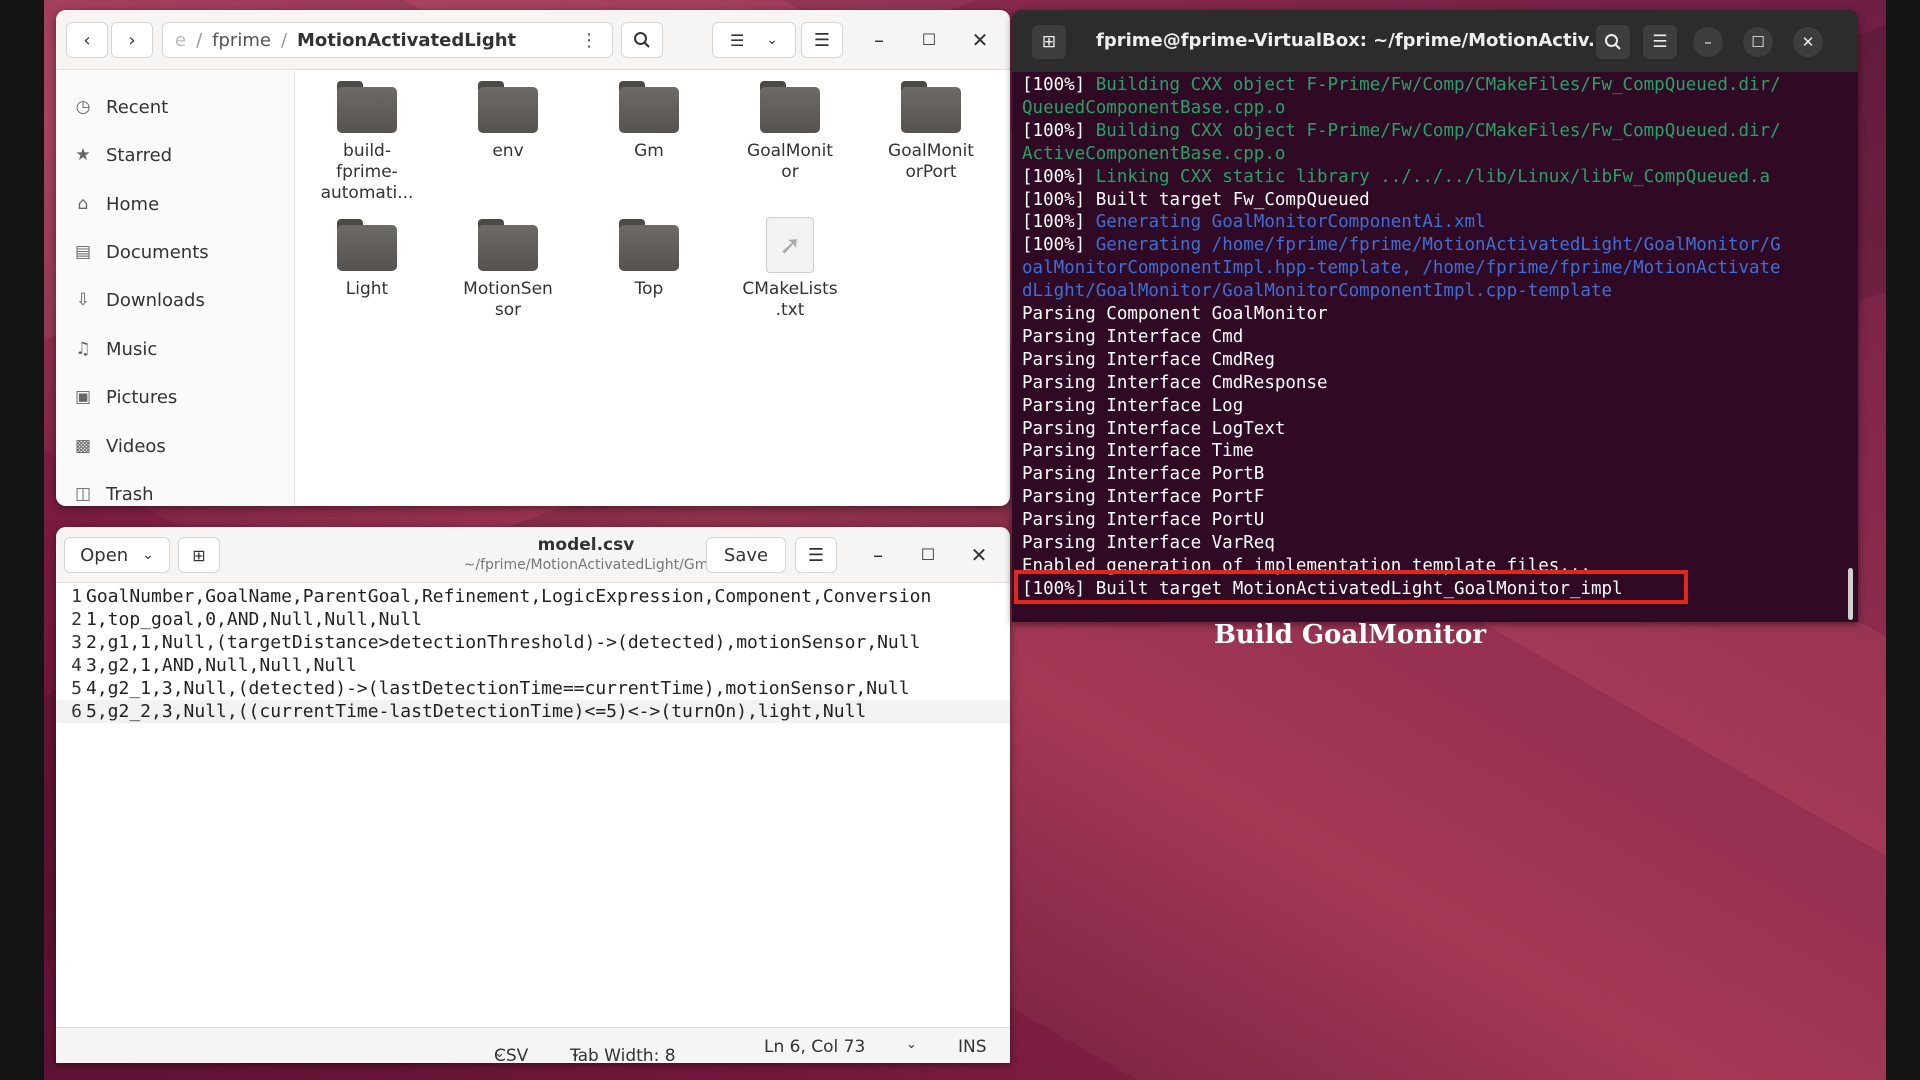  Describe the element at coordinates (76, 665) in the screenshot. I see `line-number: 4` at that location.